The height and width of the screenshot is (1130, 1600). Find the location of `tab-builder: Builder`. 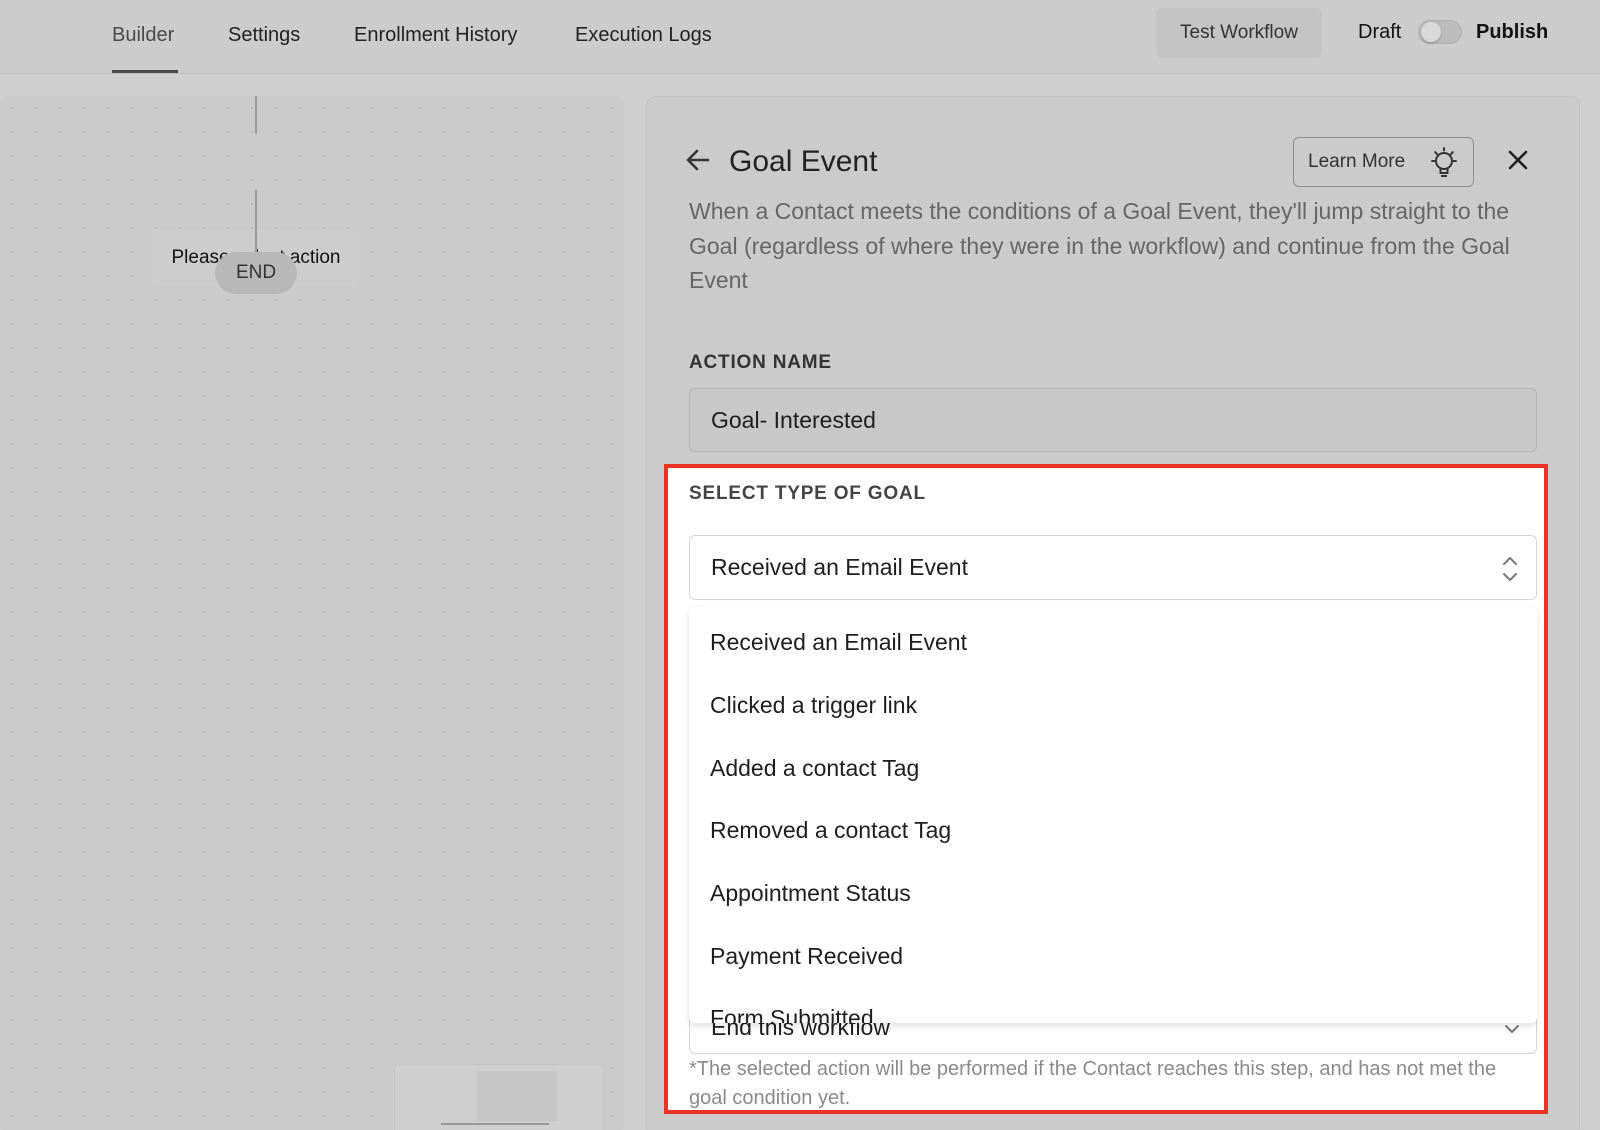

tab-builder: Builder is located at coordinates (143, 35).